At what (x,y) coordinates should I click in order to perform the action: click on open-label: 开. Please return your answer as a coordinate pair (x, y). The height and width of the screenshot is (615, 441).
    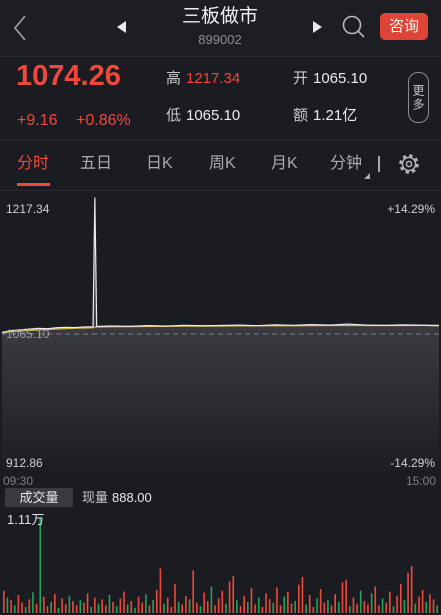
    Looking at the image, I should click on (301, 78).